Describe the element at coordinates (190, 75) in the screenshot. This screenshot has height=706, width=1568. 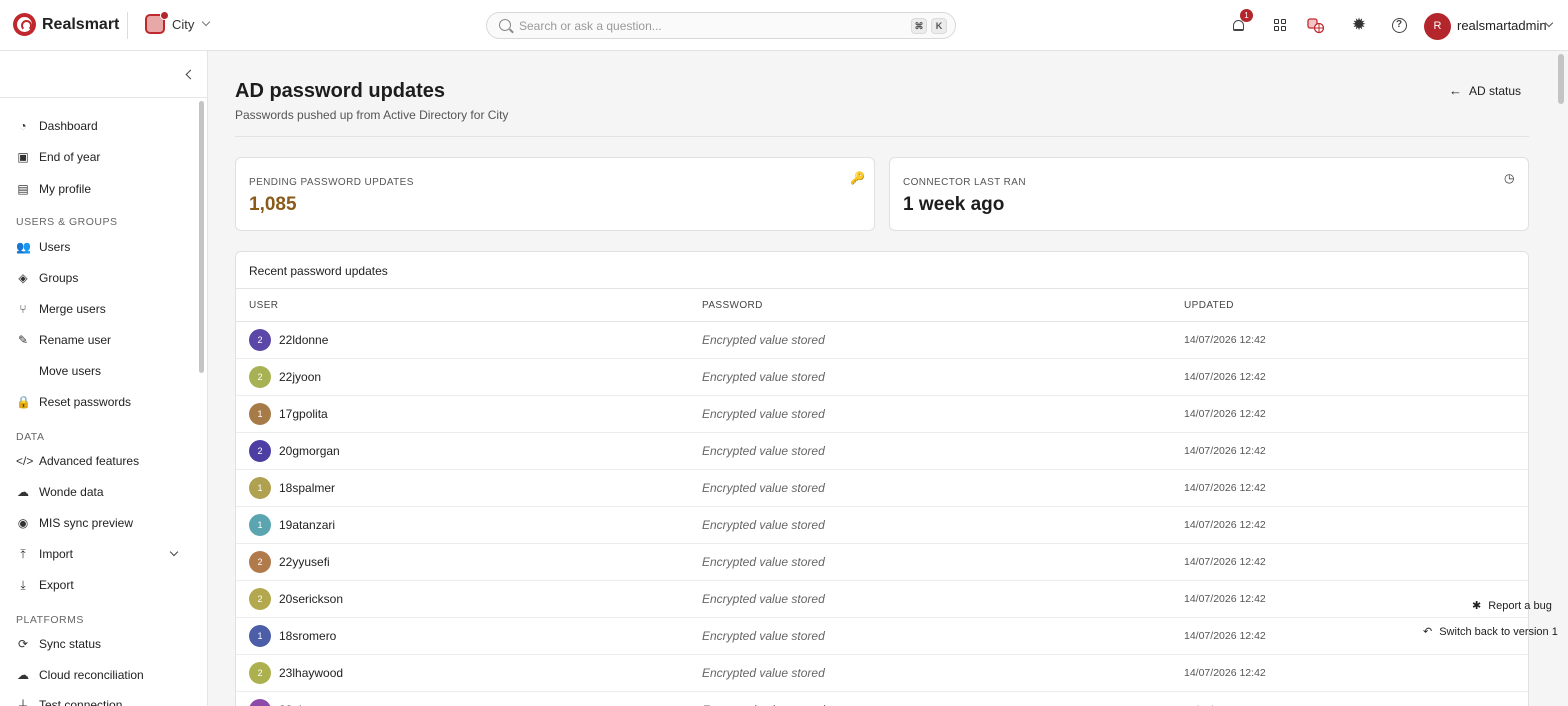
I see `collapse-sidebar-button` at that location.